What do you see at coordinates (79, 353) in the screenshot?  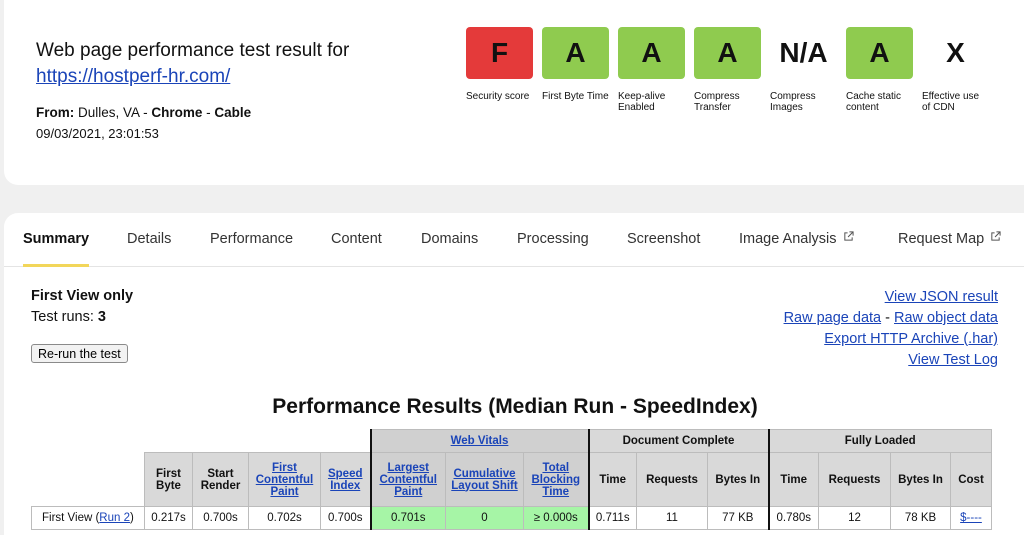 I see `rerun-test-button: Re-run the test` at bounding box center [79, 353].